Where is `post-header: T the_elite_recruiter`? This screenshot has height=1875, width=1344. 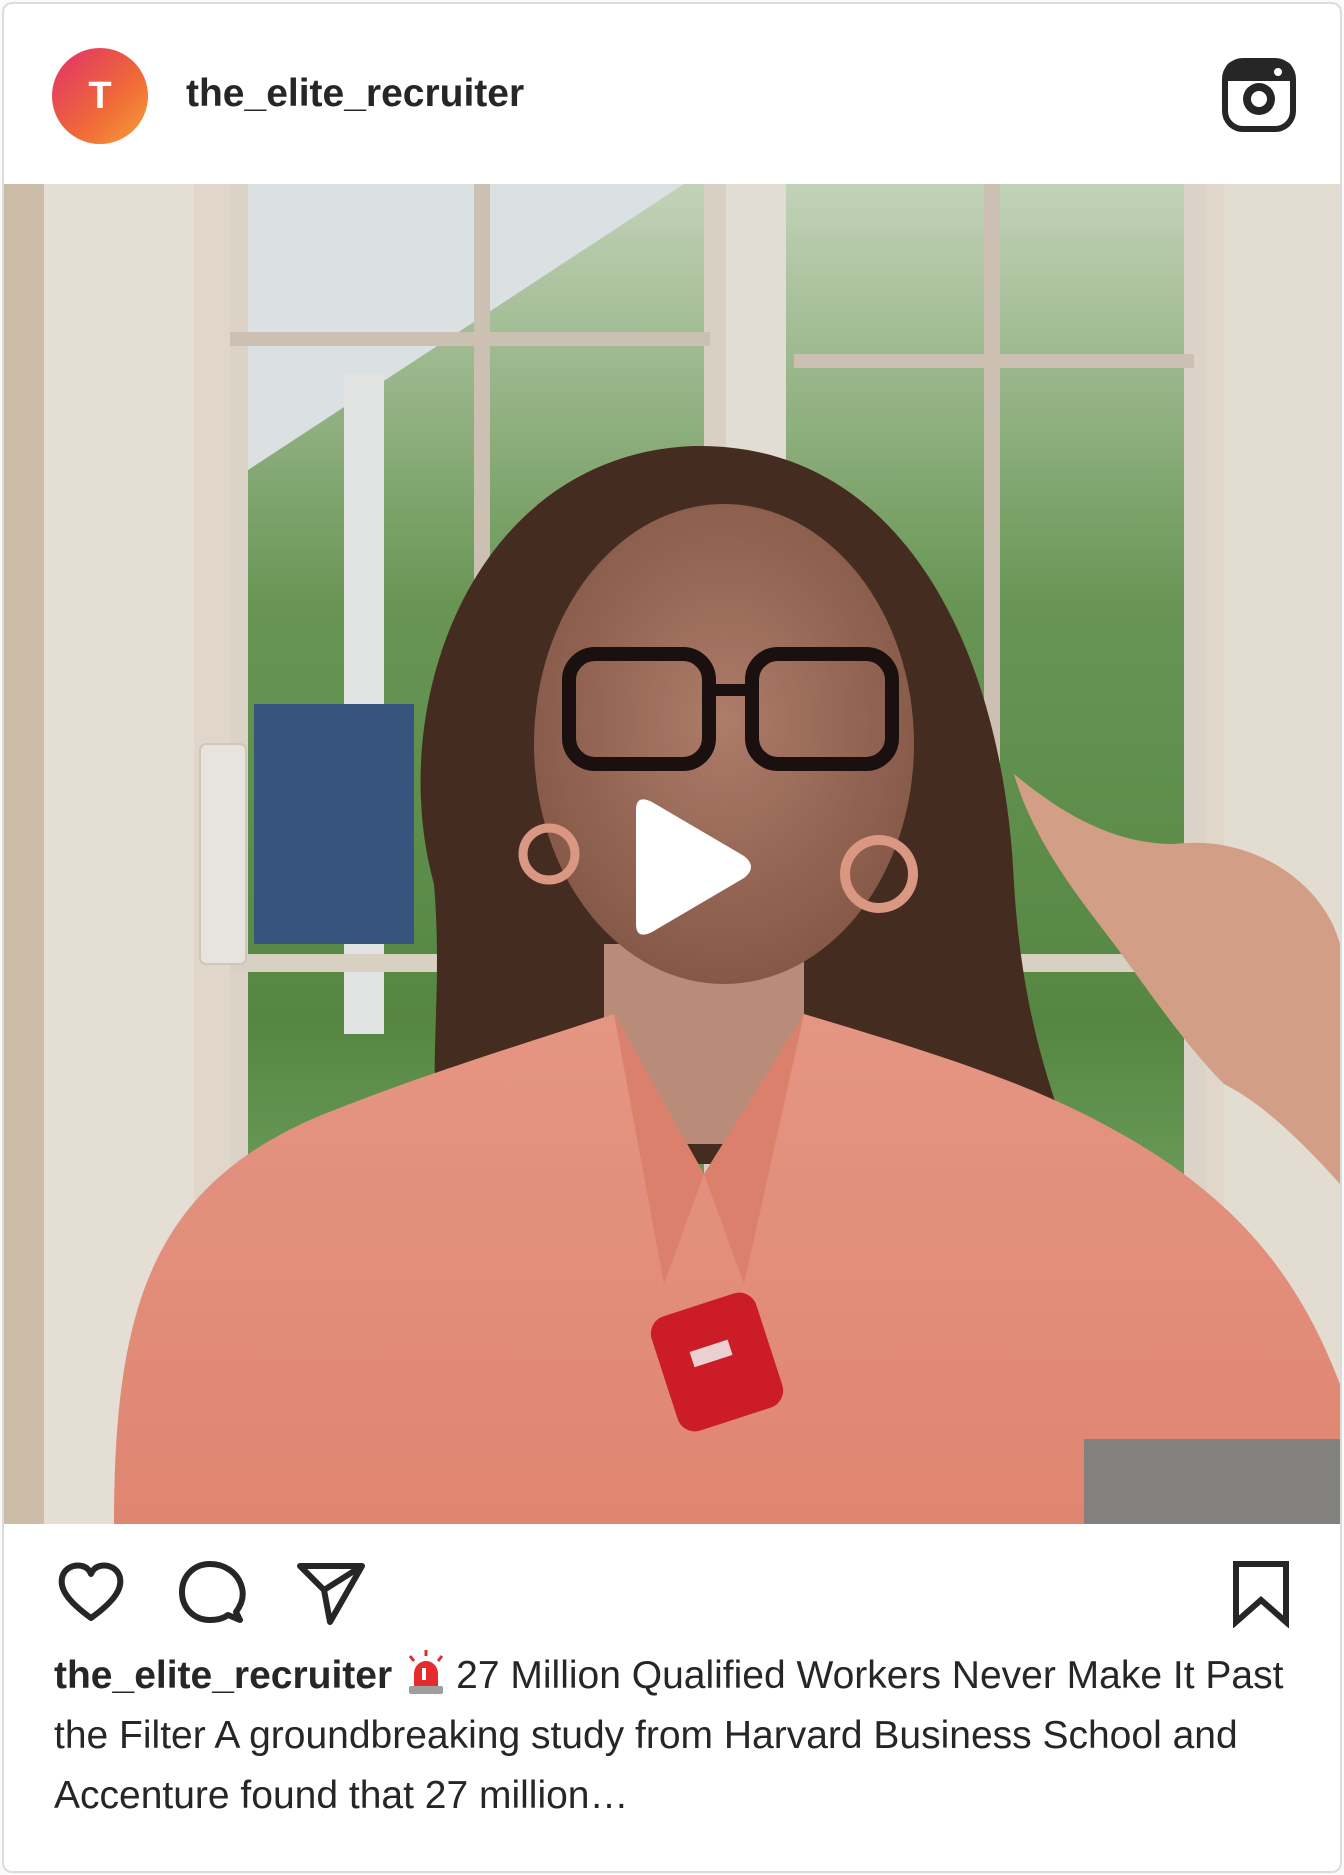 post-header: T the_elite_recruiter is located at coordinates (672, 94).